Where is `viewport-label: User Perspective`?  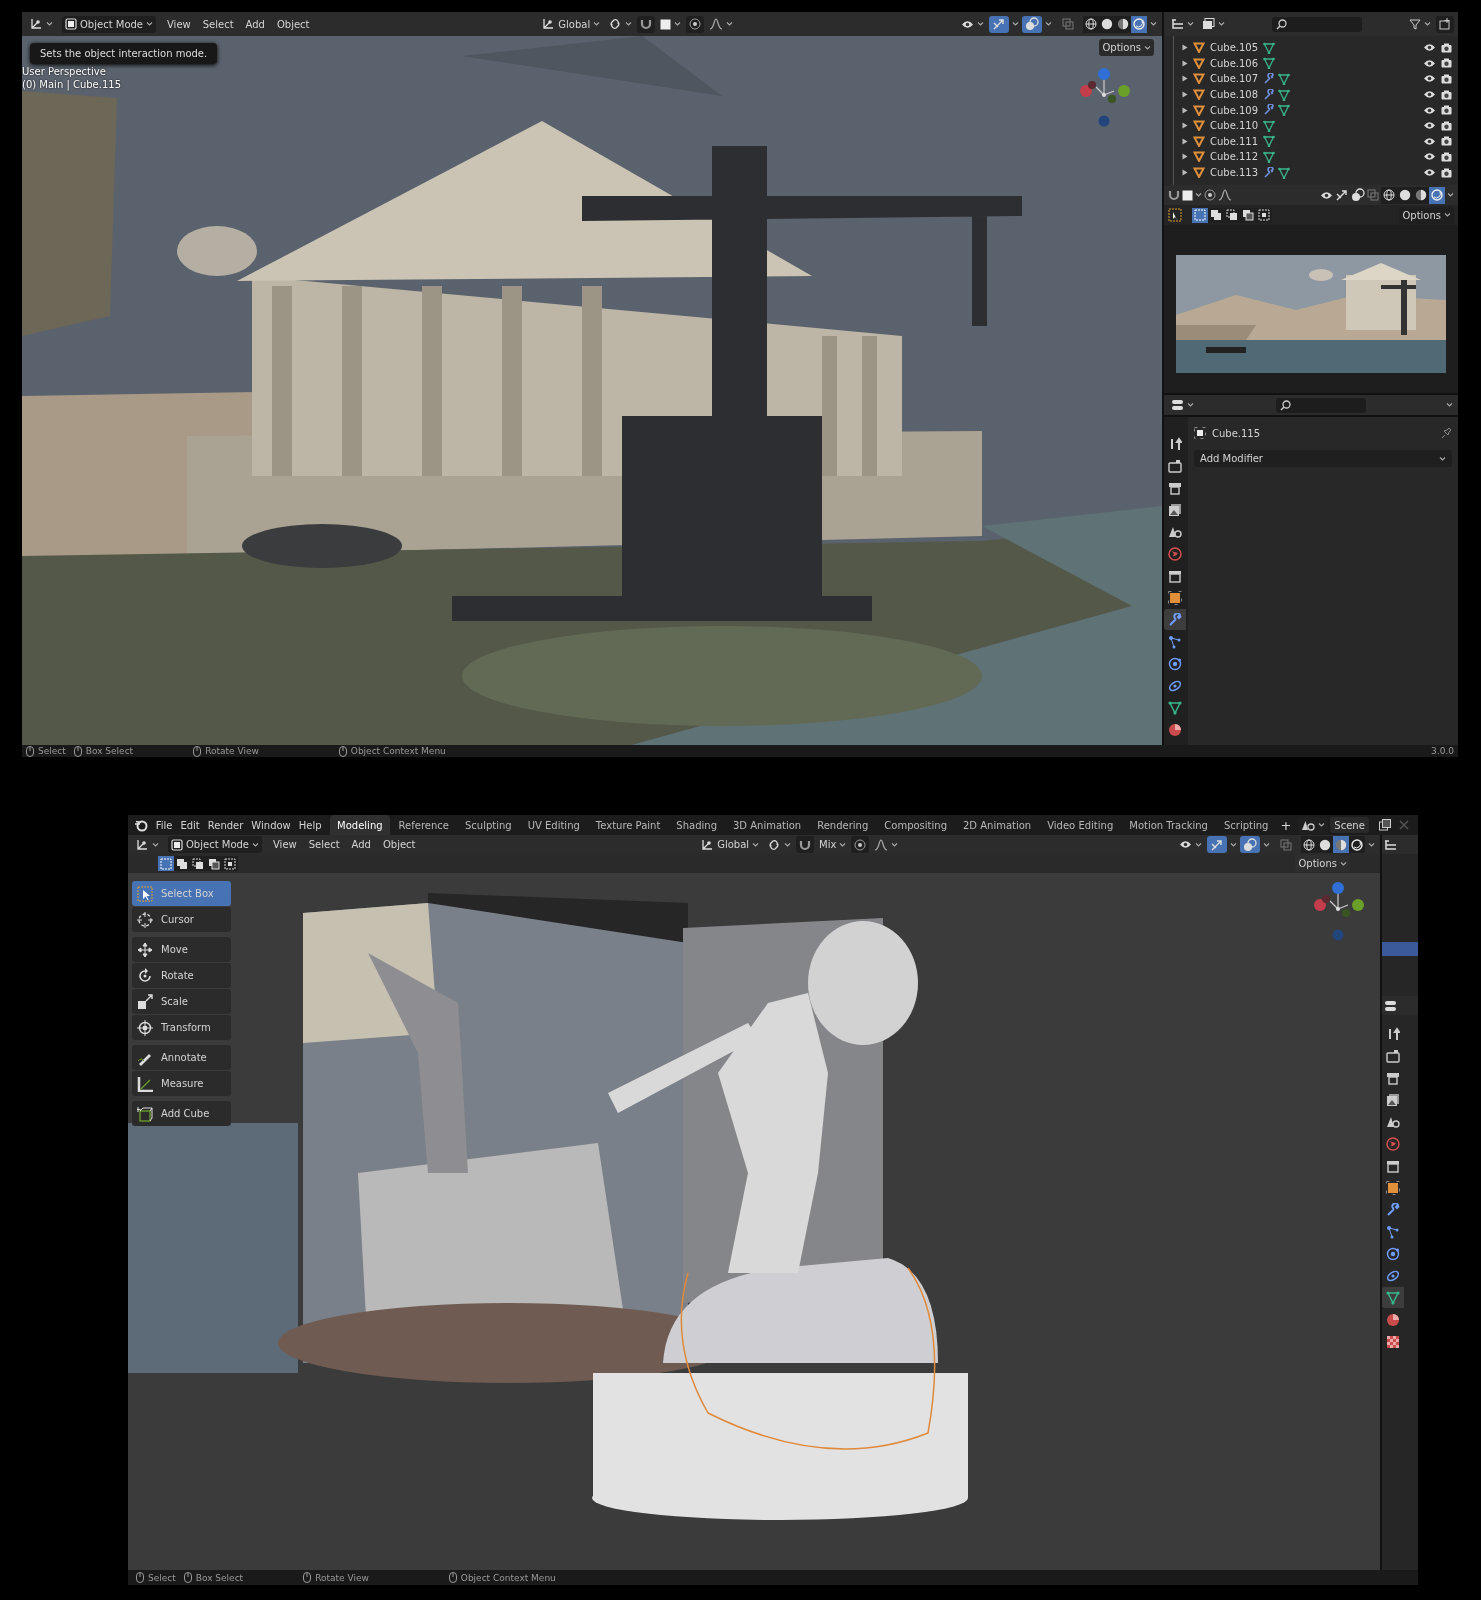
viewport-label: User Perspective is located at coordinates (64, 71).